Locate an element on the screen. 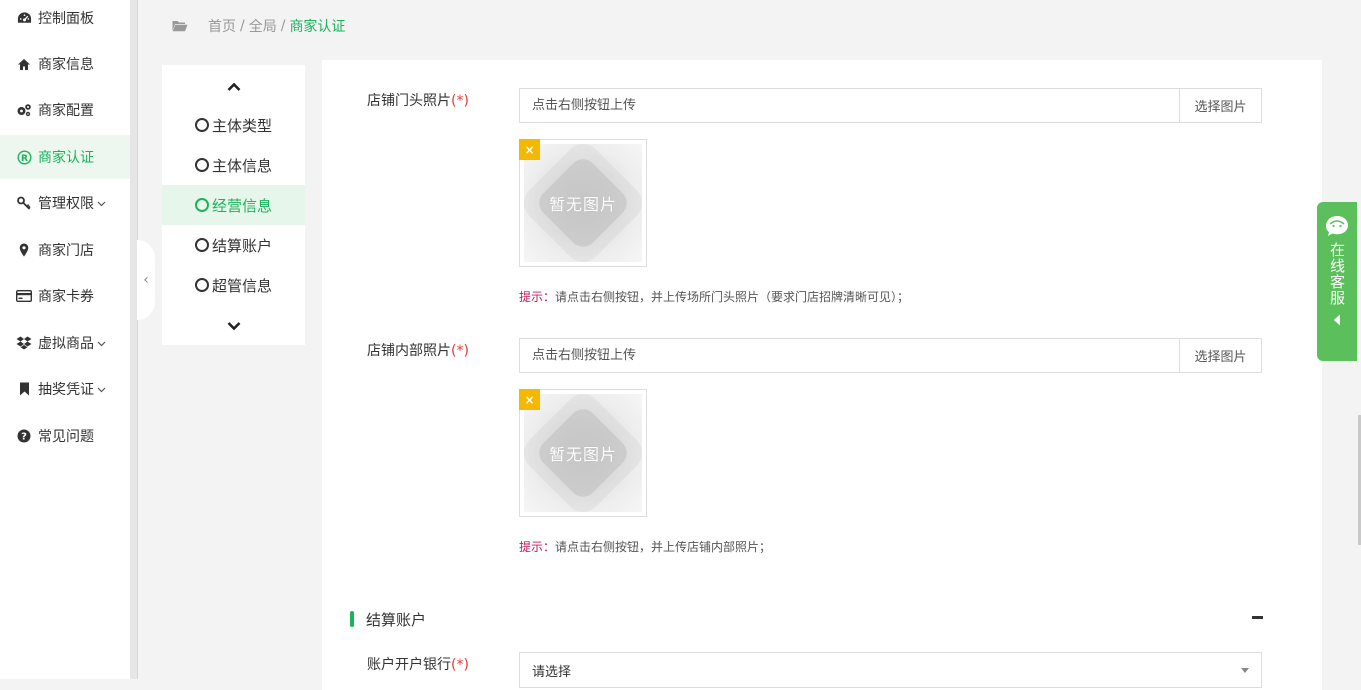 This screenshot has width=1361, height=690. sidebar-item-label: 商家卡券 is located at coordinates (66, 297).